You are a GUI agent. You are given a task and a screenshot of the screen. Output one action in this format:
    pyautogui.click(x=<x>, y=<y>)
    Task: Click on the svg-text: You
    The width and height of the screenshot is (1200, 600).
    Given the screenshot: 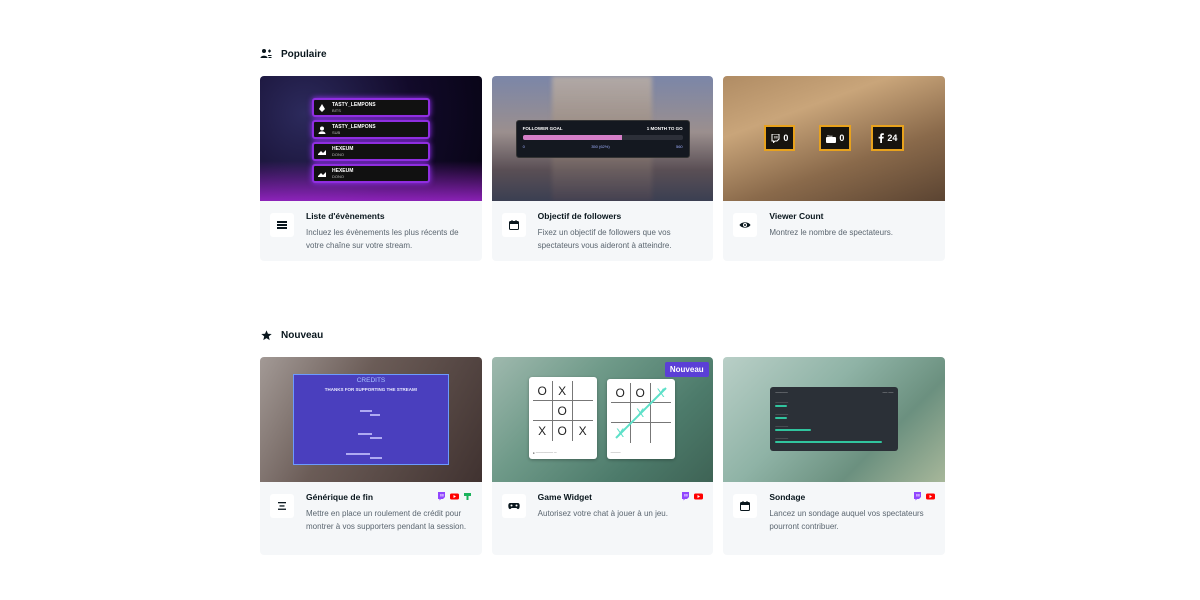 What is the action you would take?
    pyautogui.click(x=830, y=136)
    